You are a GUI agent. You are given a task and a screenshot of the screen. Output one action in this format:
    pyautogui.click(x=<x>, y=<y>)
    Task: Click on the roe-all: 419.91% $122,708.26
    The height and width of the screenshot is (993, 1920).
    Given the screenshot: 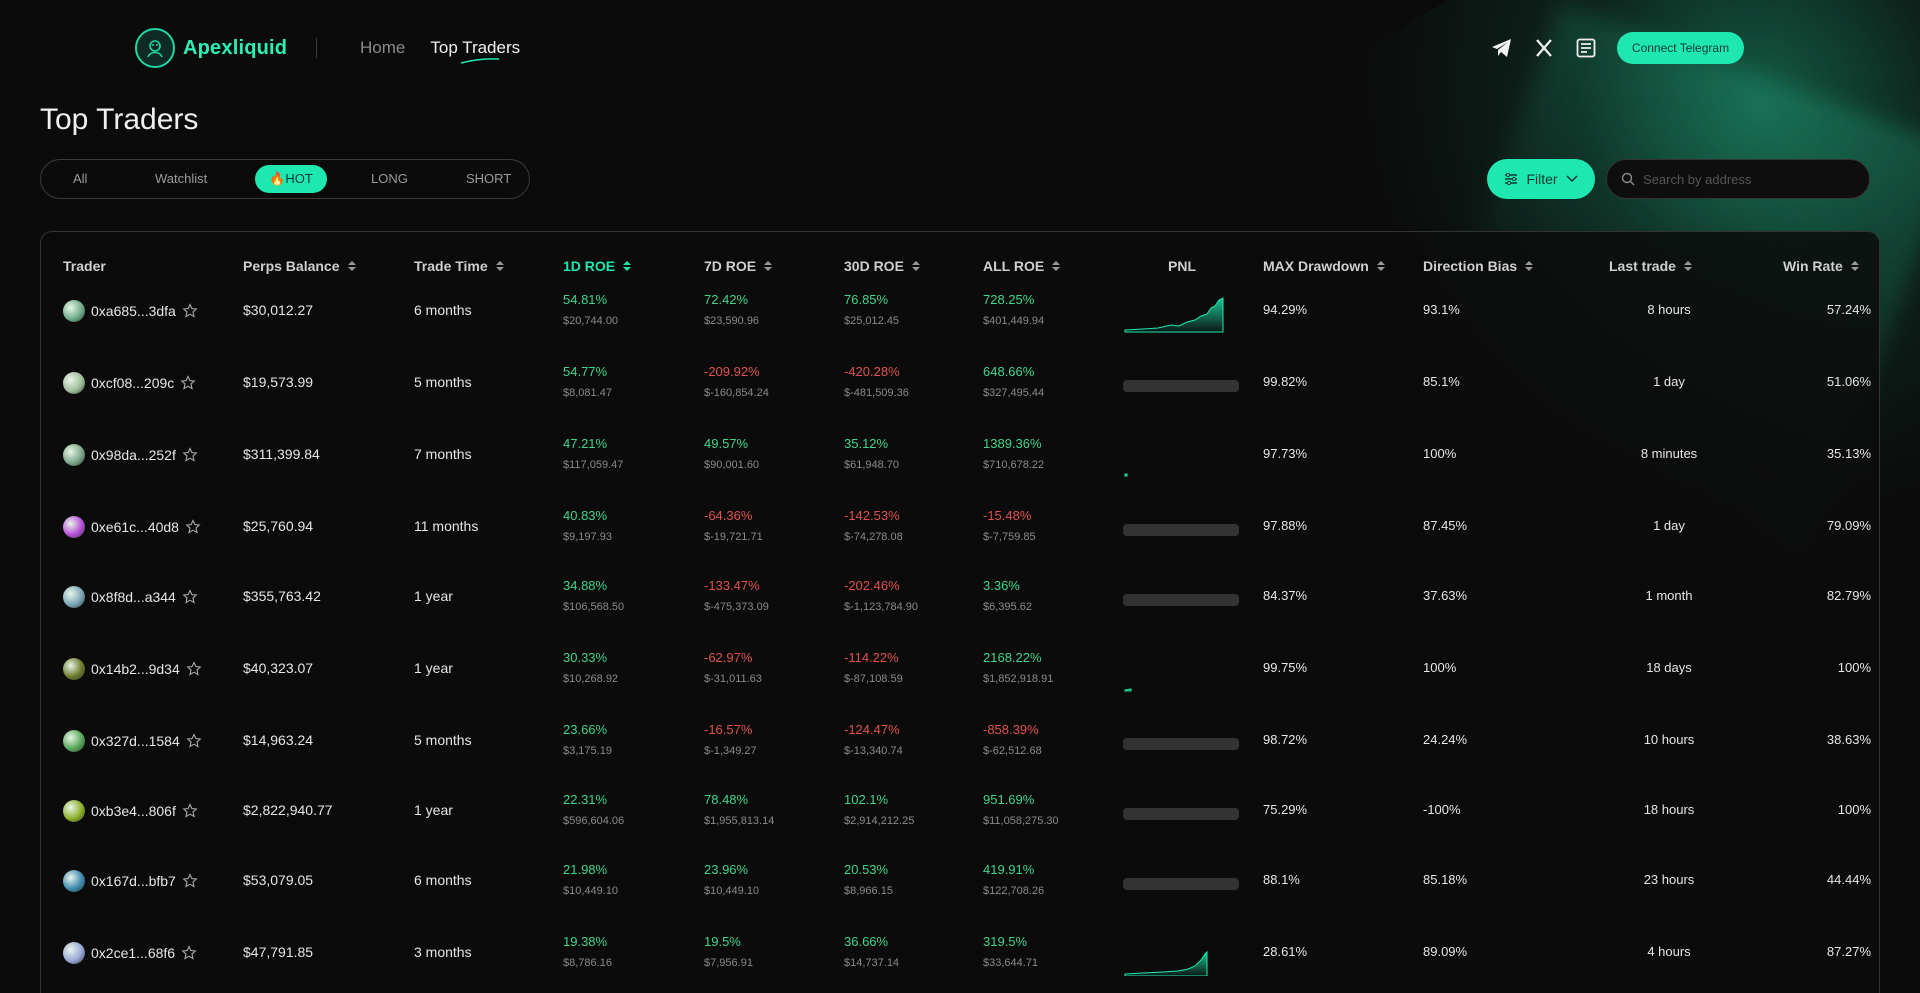 What is the action you would take?
    pyautogui.click(x=1013, y=879)
    